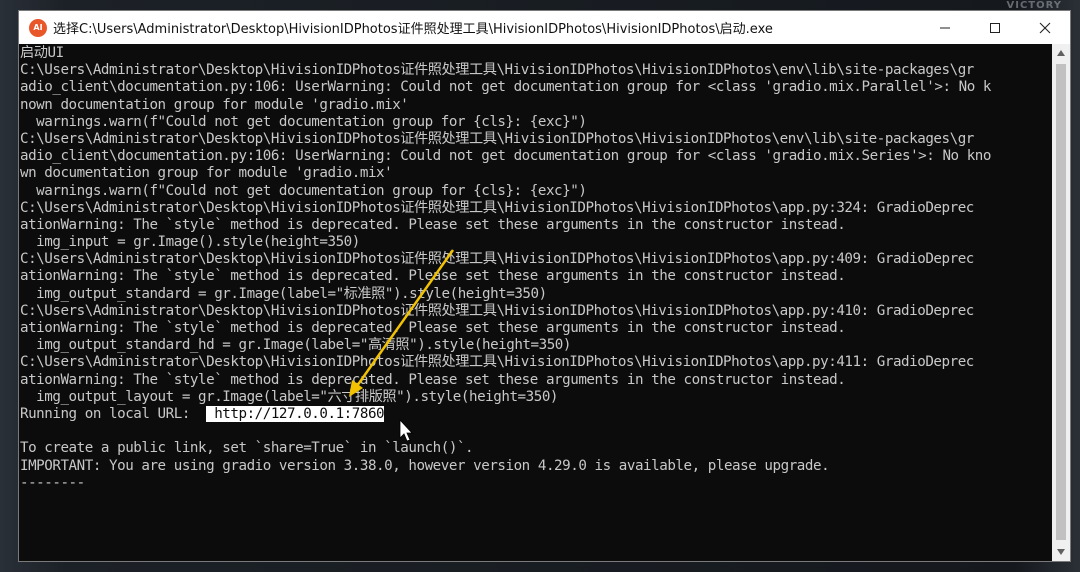  Describe the element at coordinates (295, 413) in the screenshot. I see `local-url-link: http://127.0.0.1:7860` at that location.